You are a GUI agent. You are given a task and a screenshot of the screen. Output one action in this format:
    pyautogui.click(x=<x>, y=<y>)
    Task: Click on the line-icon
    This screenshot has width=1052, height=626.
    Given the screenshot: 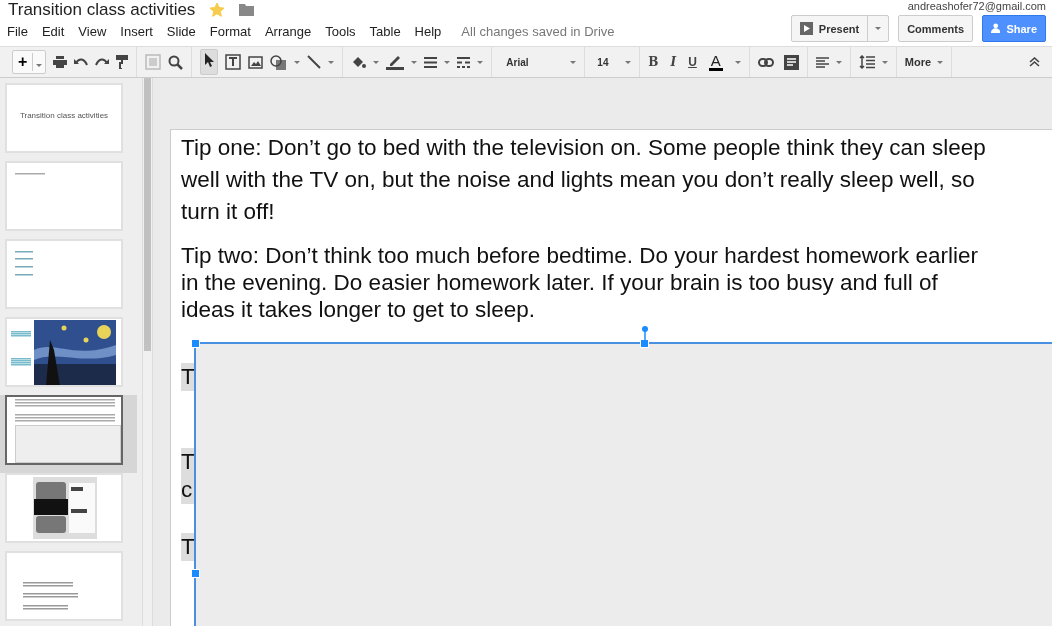 What is the action you would take?
    pyautogui.click(x=314, y=62)
    